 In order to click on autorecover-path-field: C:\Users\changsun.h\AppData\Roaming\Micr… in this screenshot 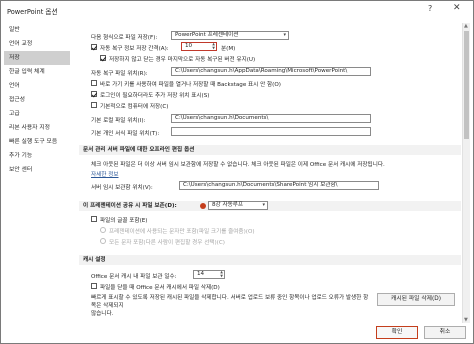, I will do `click(271, 71)`.